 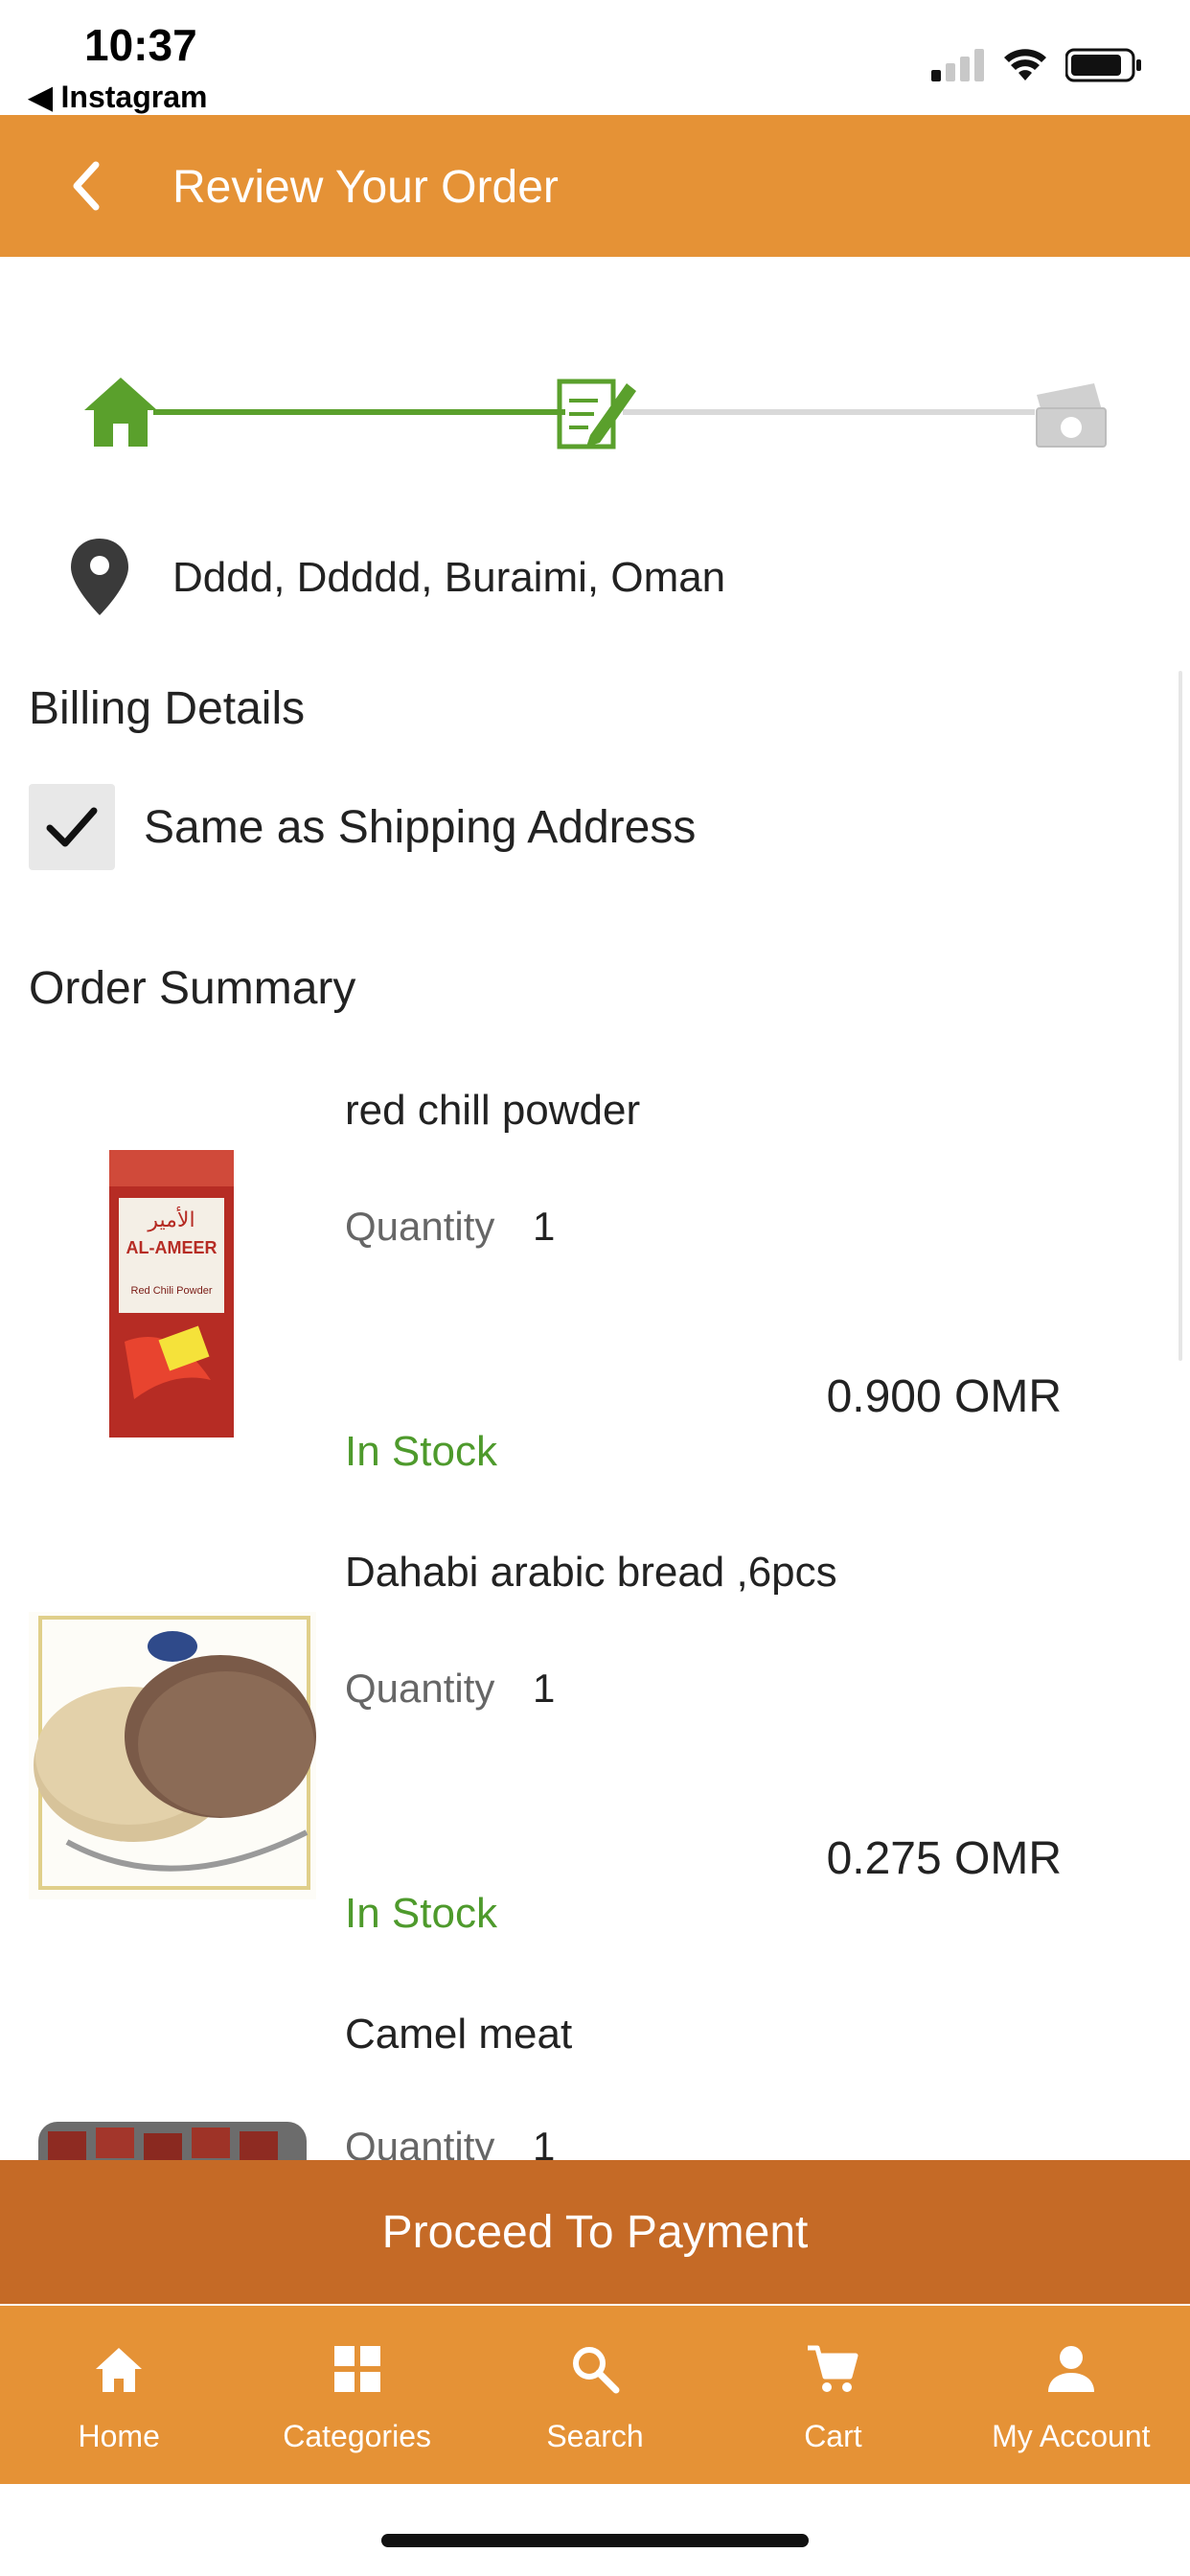 What do you see at coordinates (958, 65) in the screenshot?
I see `signal-icon` at bounding box center [958, 65].